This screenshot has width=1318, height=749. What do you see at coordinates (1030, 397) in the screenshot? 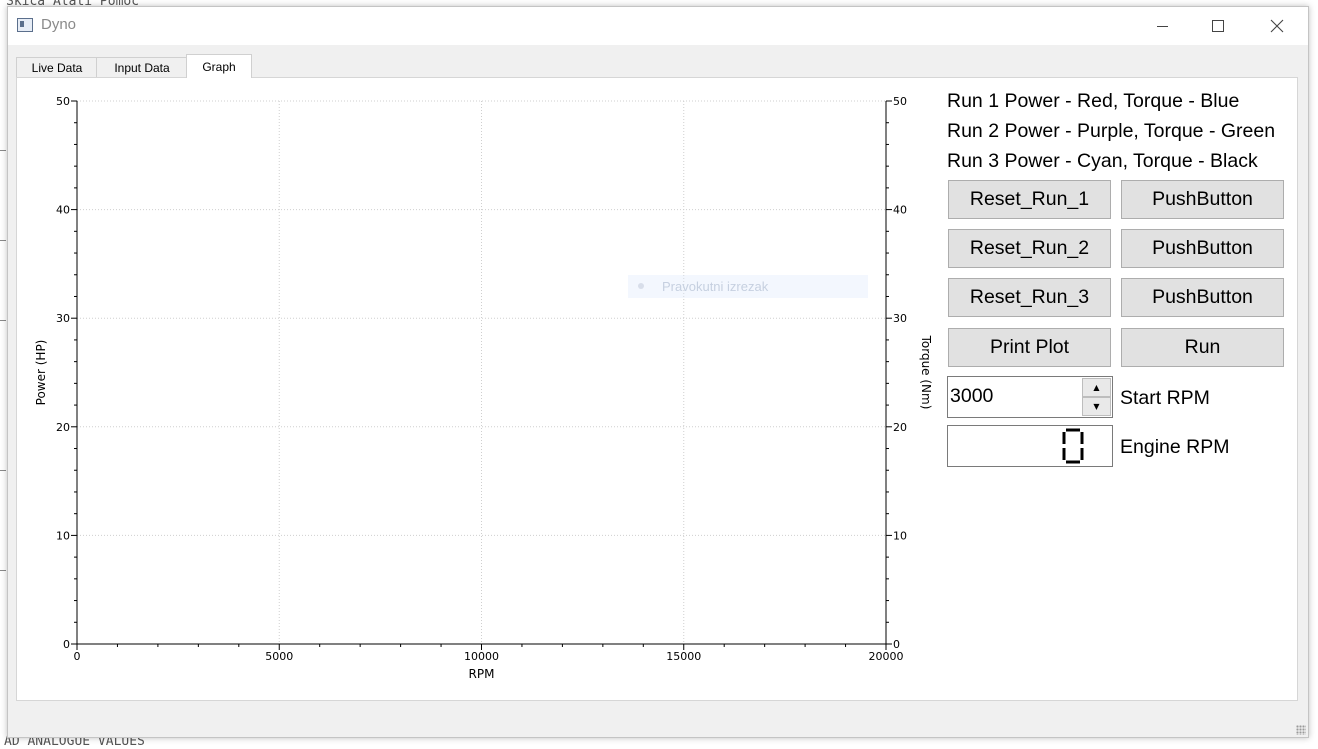
I see `start-rpm-spinbox: 3000 ▲ ▼` at bounding box center [1030, 397].